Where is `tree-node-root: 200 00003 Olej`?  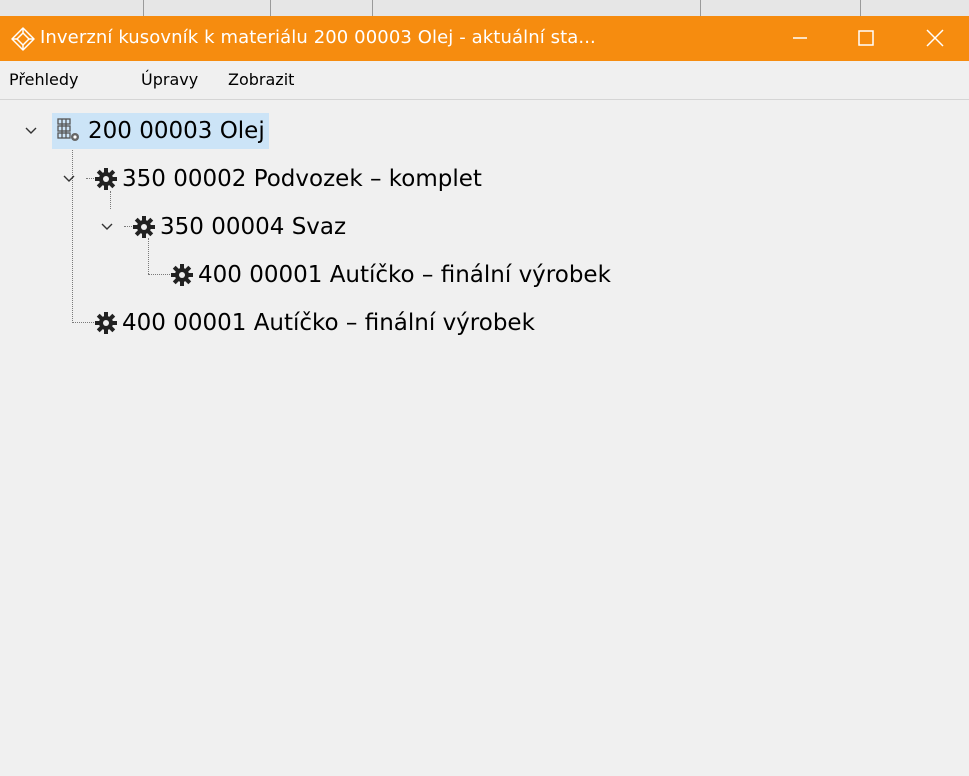
tree-node-root: 200 00003 Olej is located at coordinates (160, 131).